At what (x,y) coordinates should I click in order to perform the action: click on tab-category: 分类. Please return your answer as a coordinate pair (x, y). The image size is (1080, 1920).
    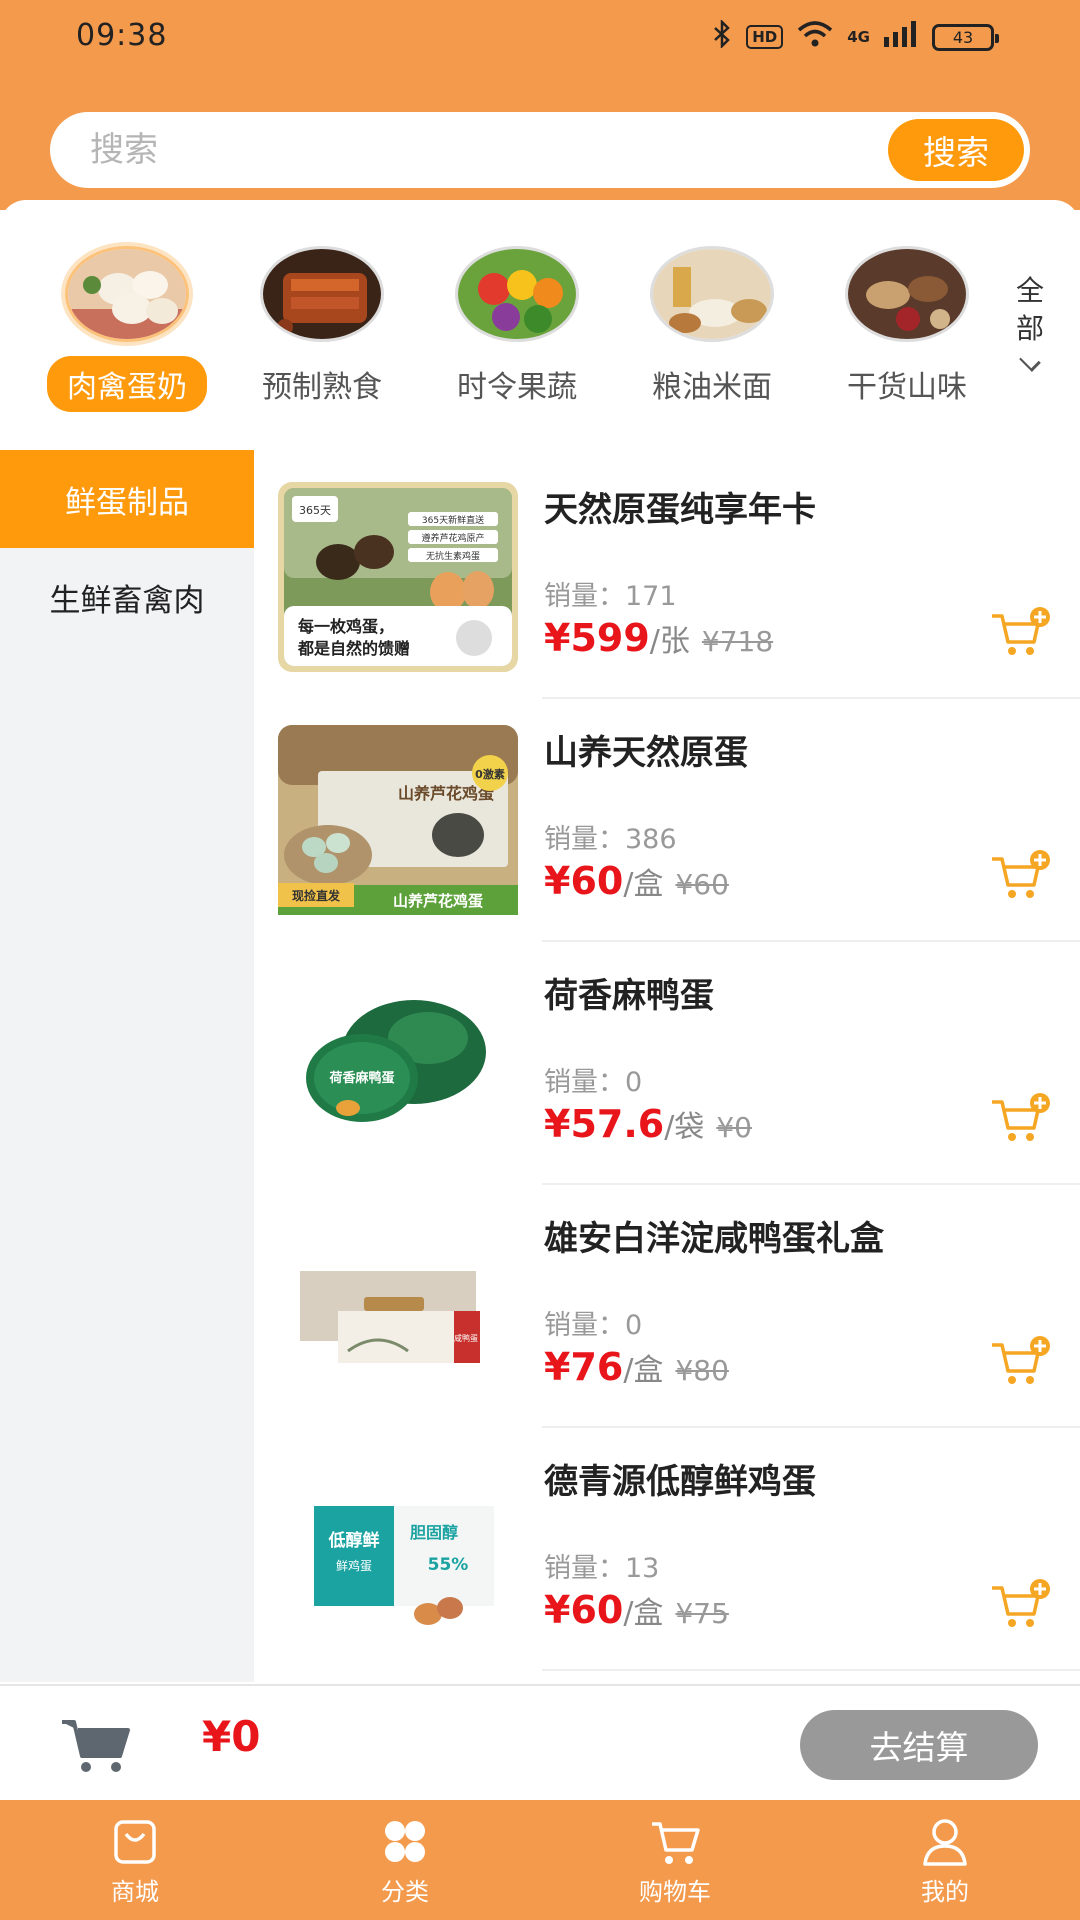
    Looking at the image, I should click on (405, 1860).